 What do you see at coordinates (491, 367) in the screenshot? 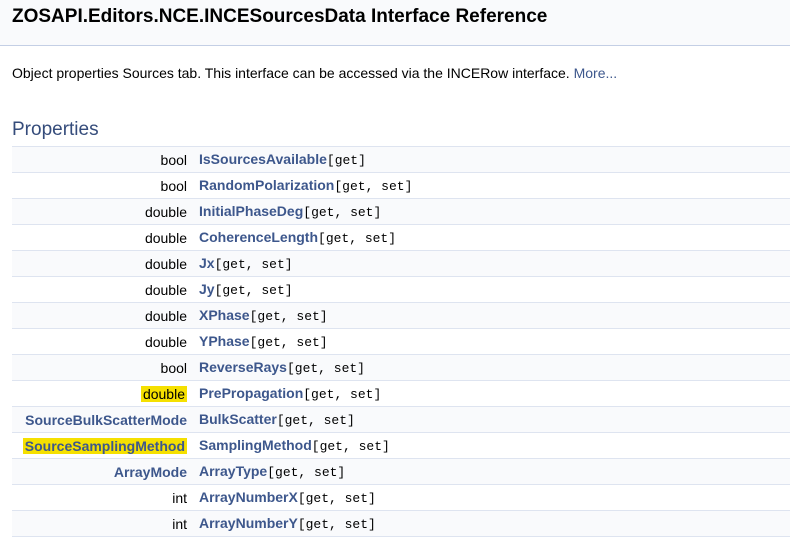
I see `property-name-cell: ReverseRays[get, set]` at bounding box center [491, 367].